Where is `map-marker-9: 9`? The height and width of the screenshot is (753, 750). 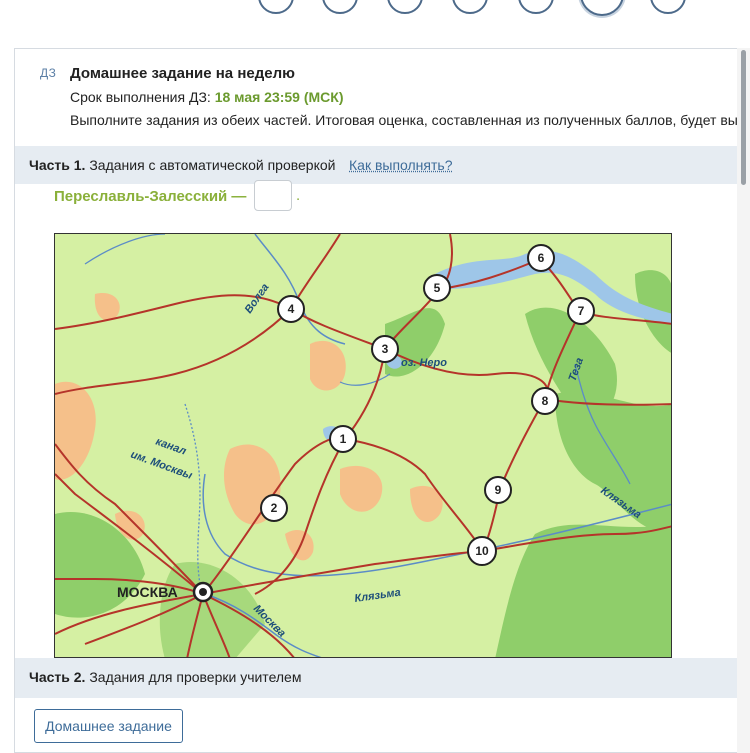 map-marker-9: 9 is located at coordinates (498, 490).